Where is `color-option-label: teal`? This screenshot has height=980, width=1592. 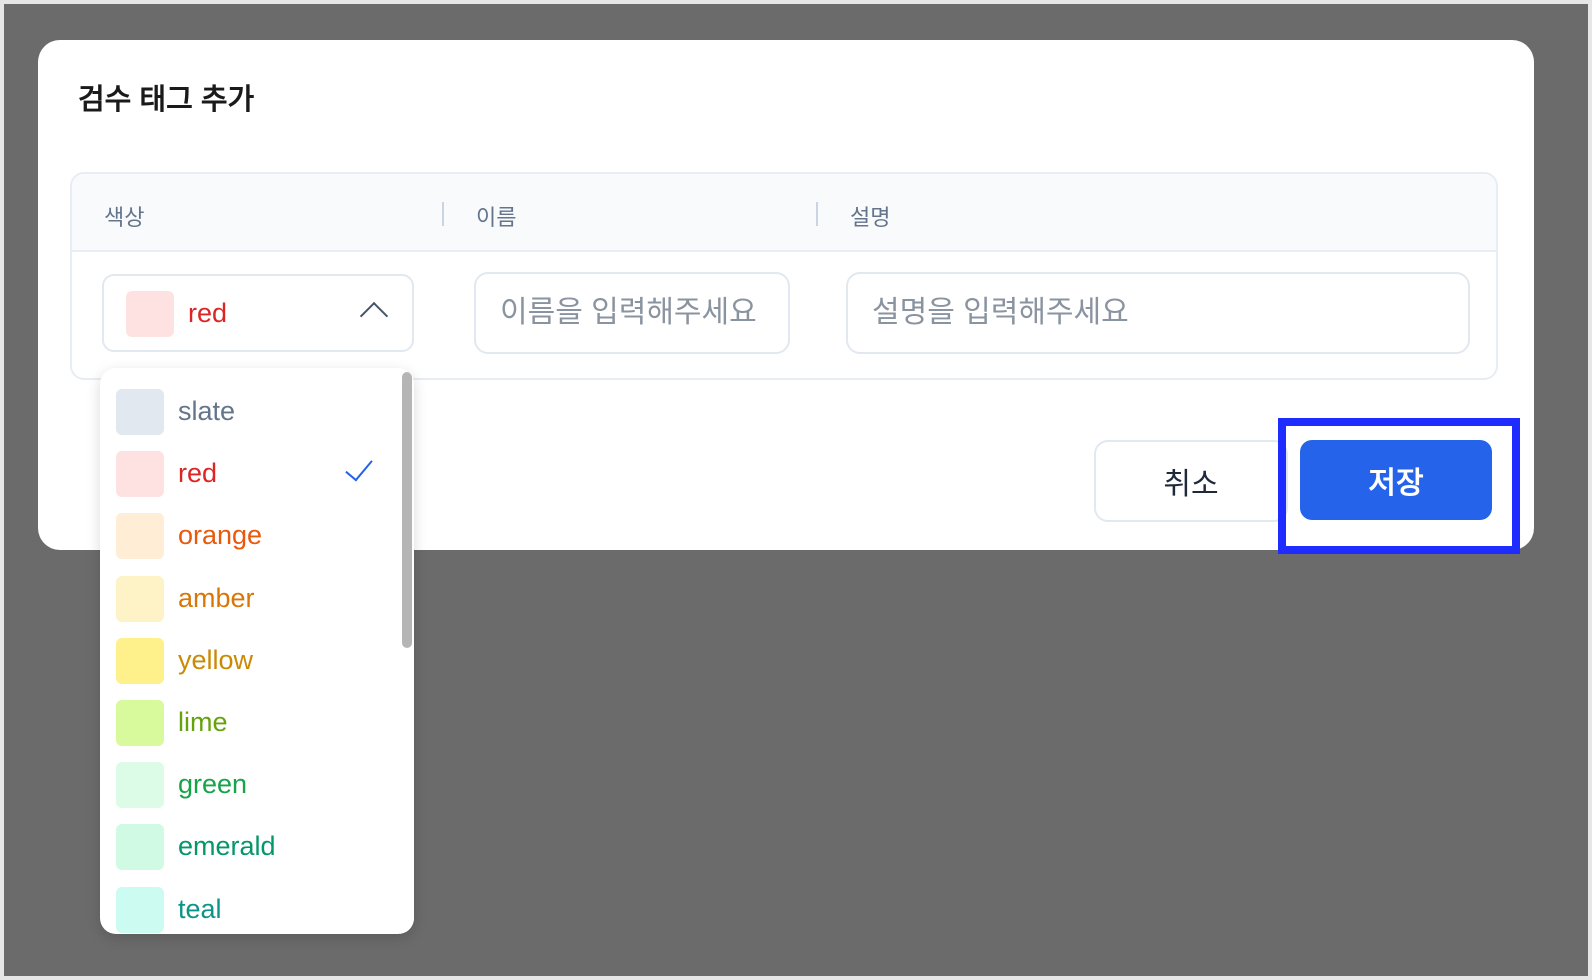 color-option-label: teal is located at coordinates (200, 908).